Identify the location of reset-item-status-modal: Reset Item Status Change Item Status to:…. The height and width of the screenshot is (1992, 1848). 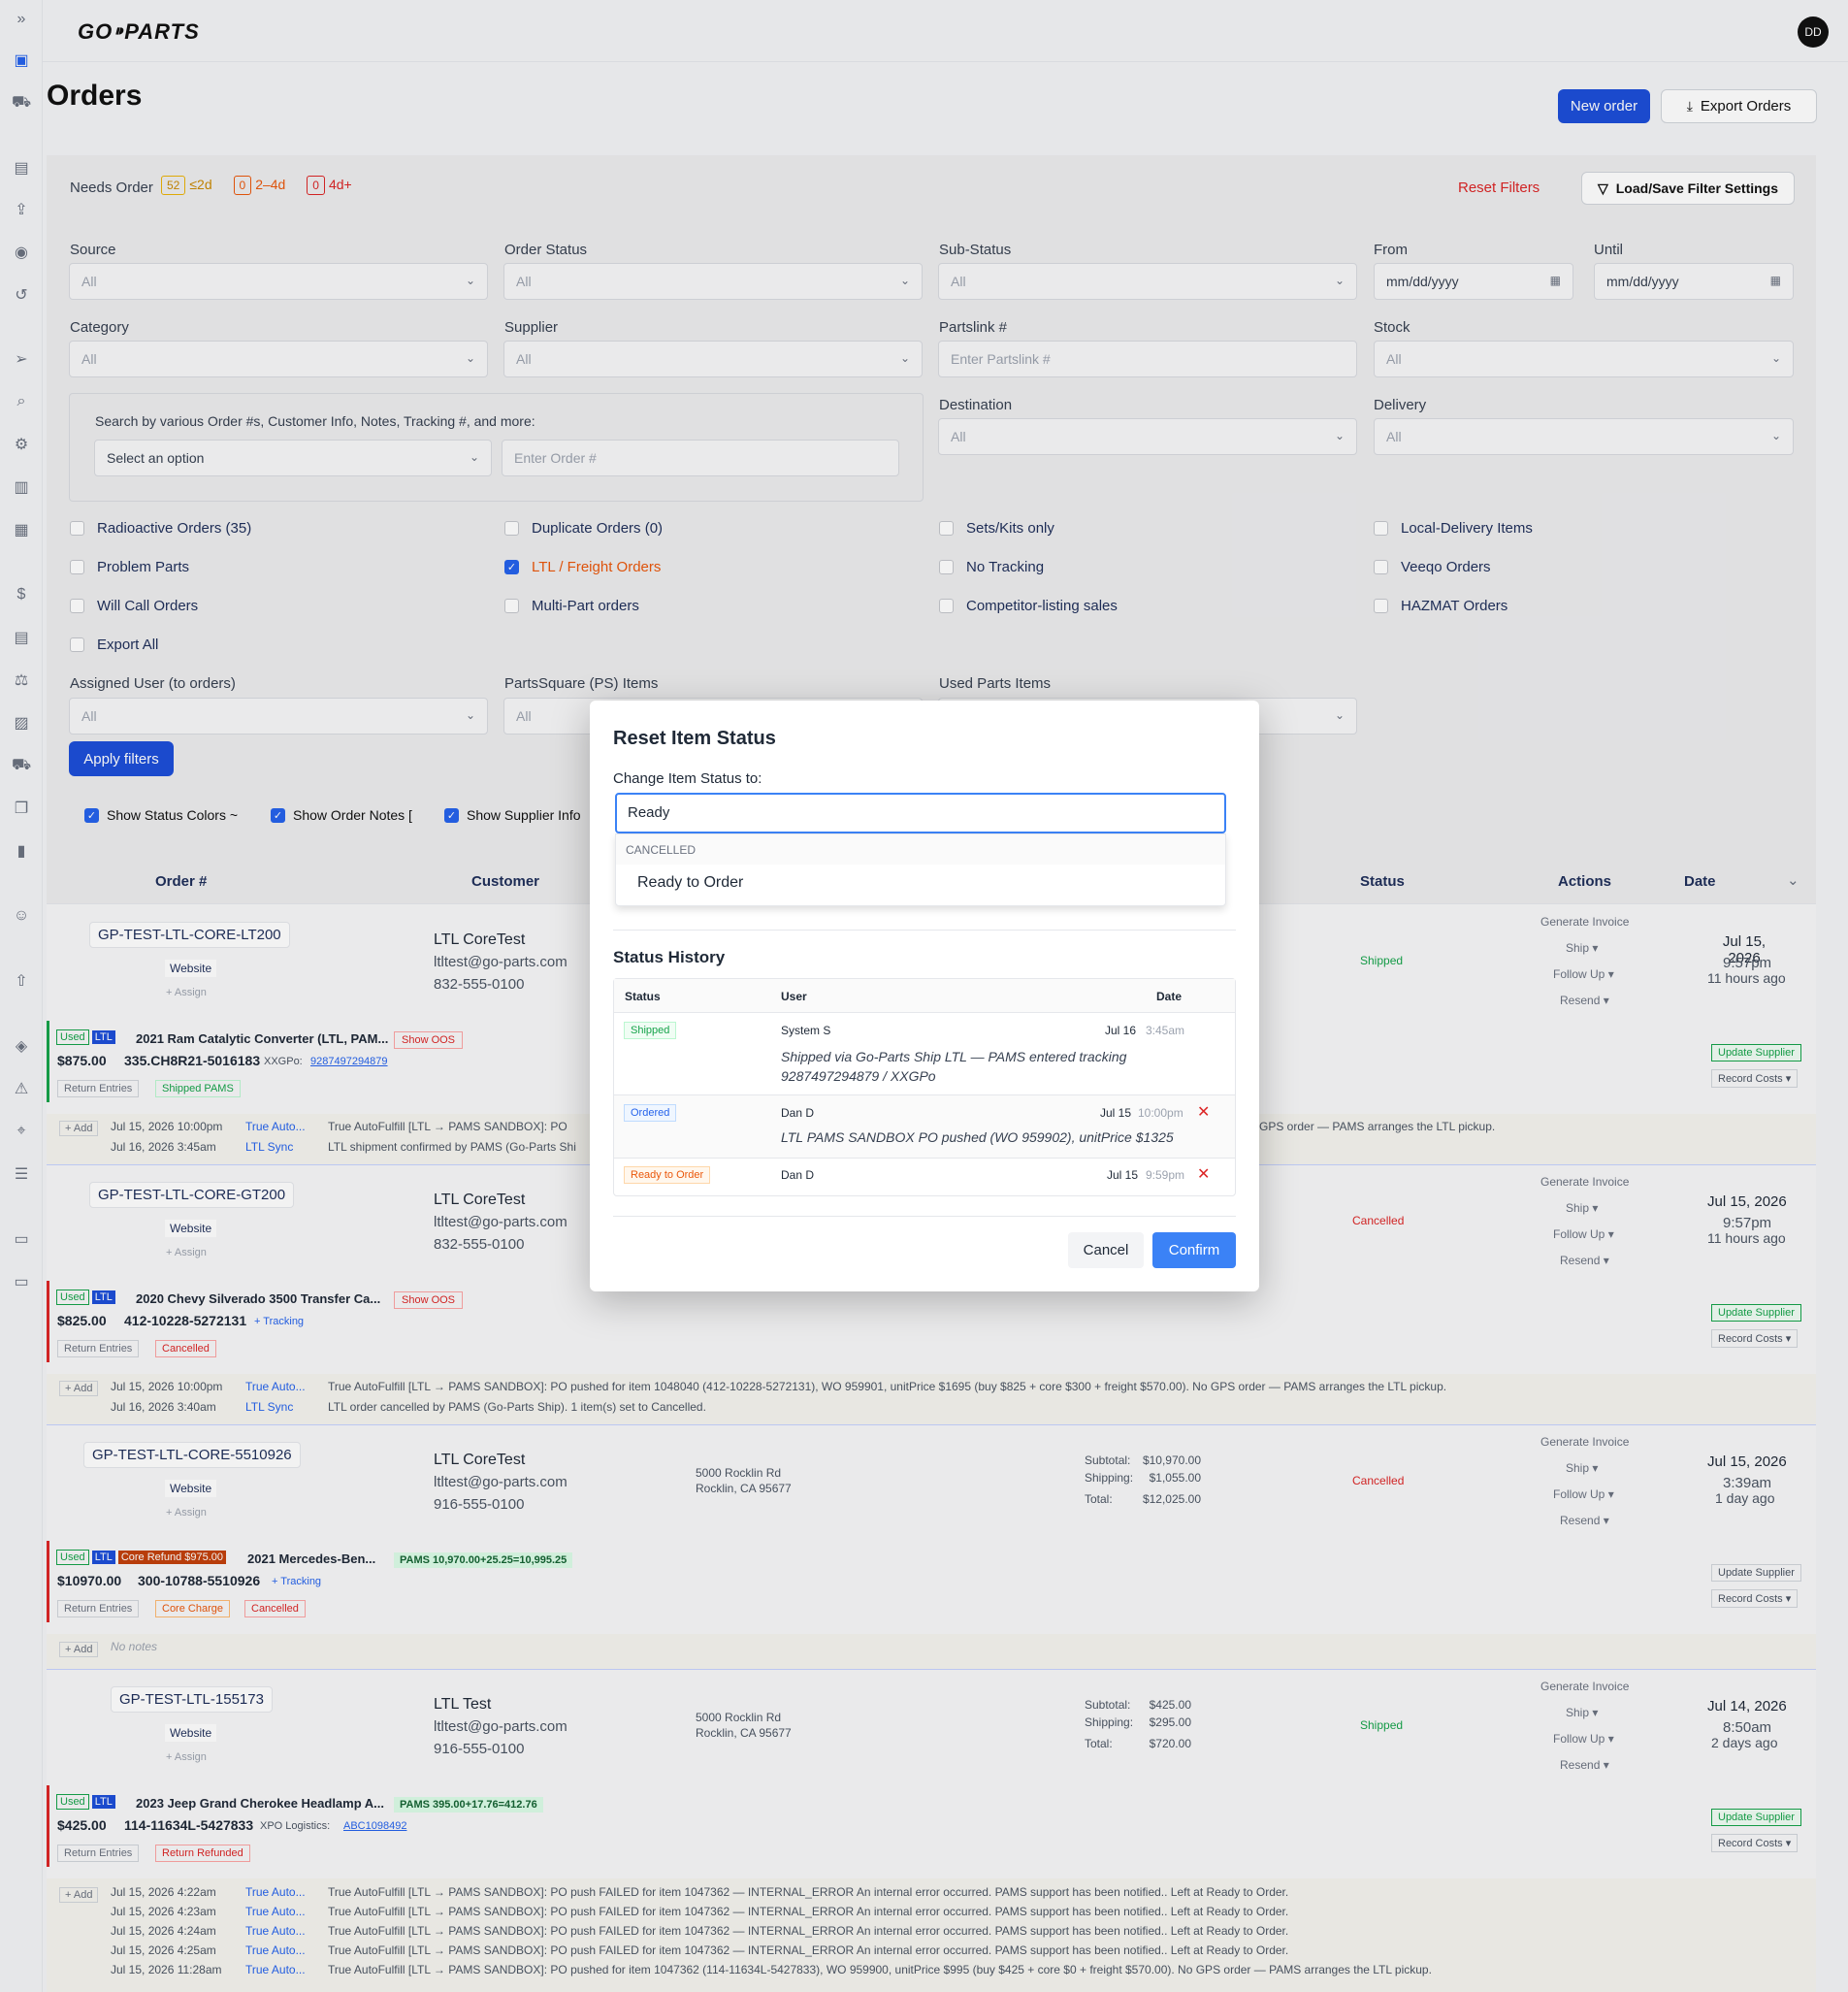
(925, 996).